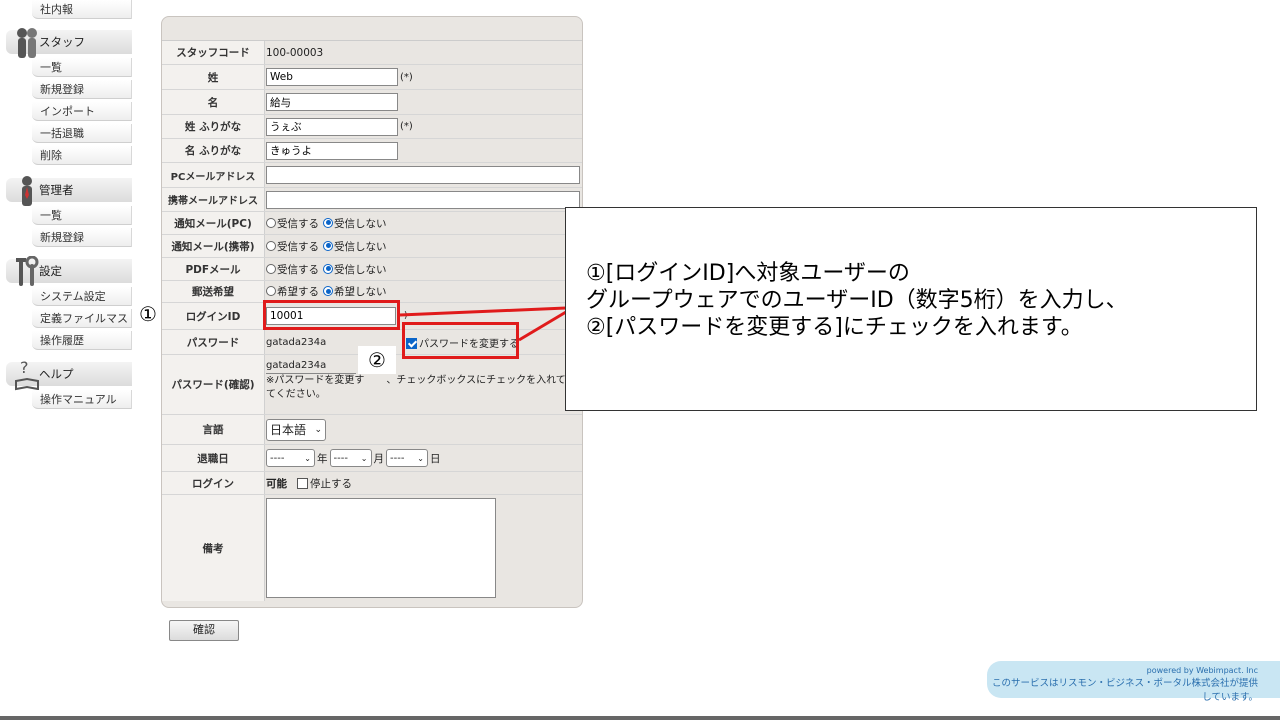  What do you see at coordinates (857, 300) in the screenshot?
I see `callout-line-2: グループウェアでのユーザーID（数字5桁）を入力し、` at bounding box center [857, 300].